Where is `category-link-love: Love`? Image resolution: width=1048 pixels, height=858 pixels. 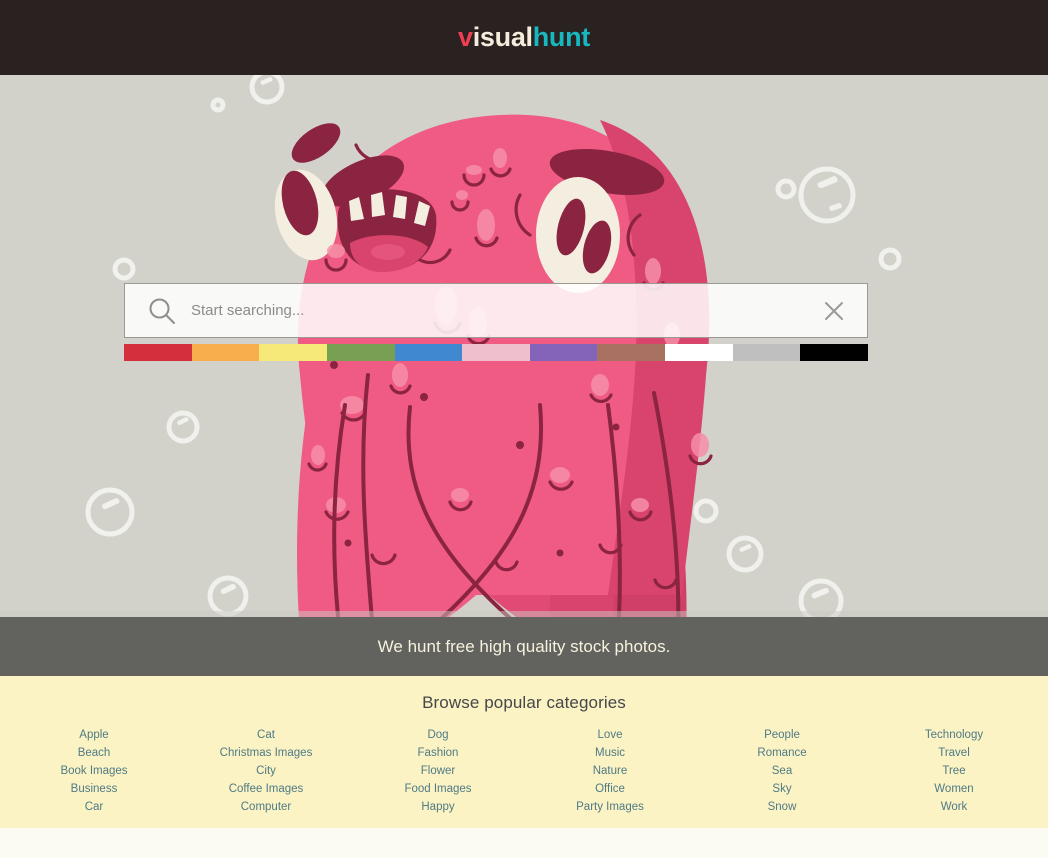 category-link-love: Love is located at coordinates (610, 735).